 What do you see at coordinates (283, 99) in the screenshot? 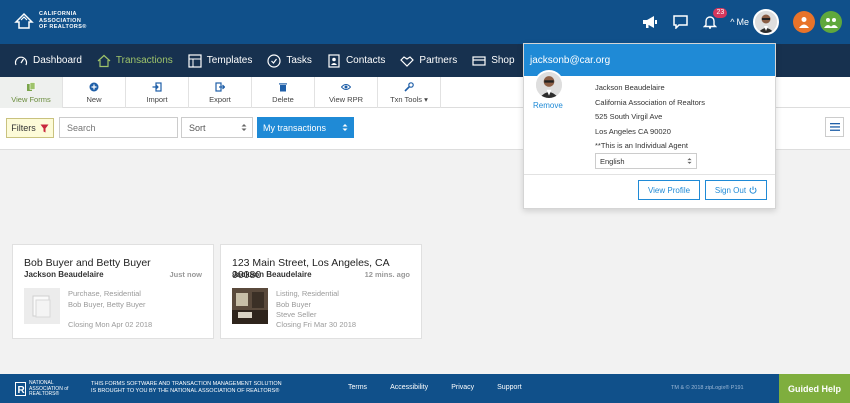
I see `delete-label: Delete` at bounding box center [283, 99].